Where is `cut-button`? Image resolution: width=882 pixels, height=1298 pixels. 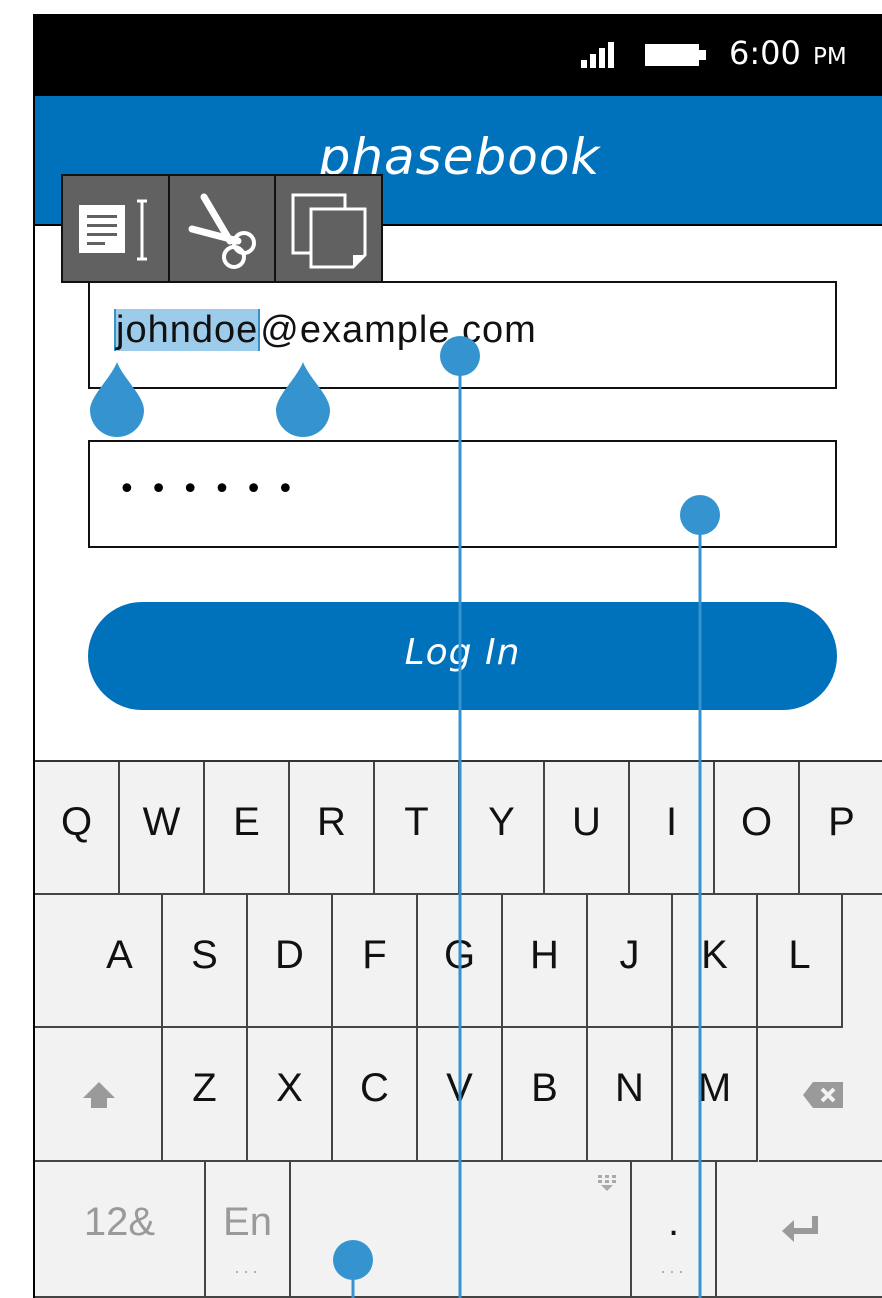
cut-button is located at coordinates (223, 228).